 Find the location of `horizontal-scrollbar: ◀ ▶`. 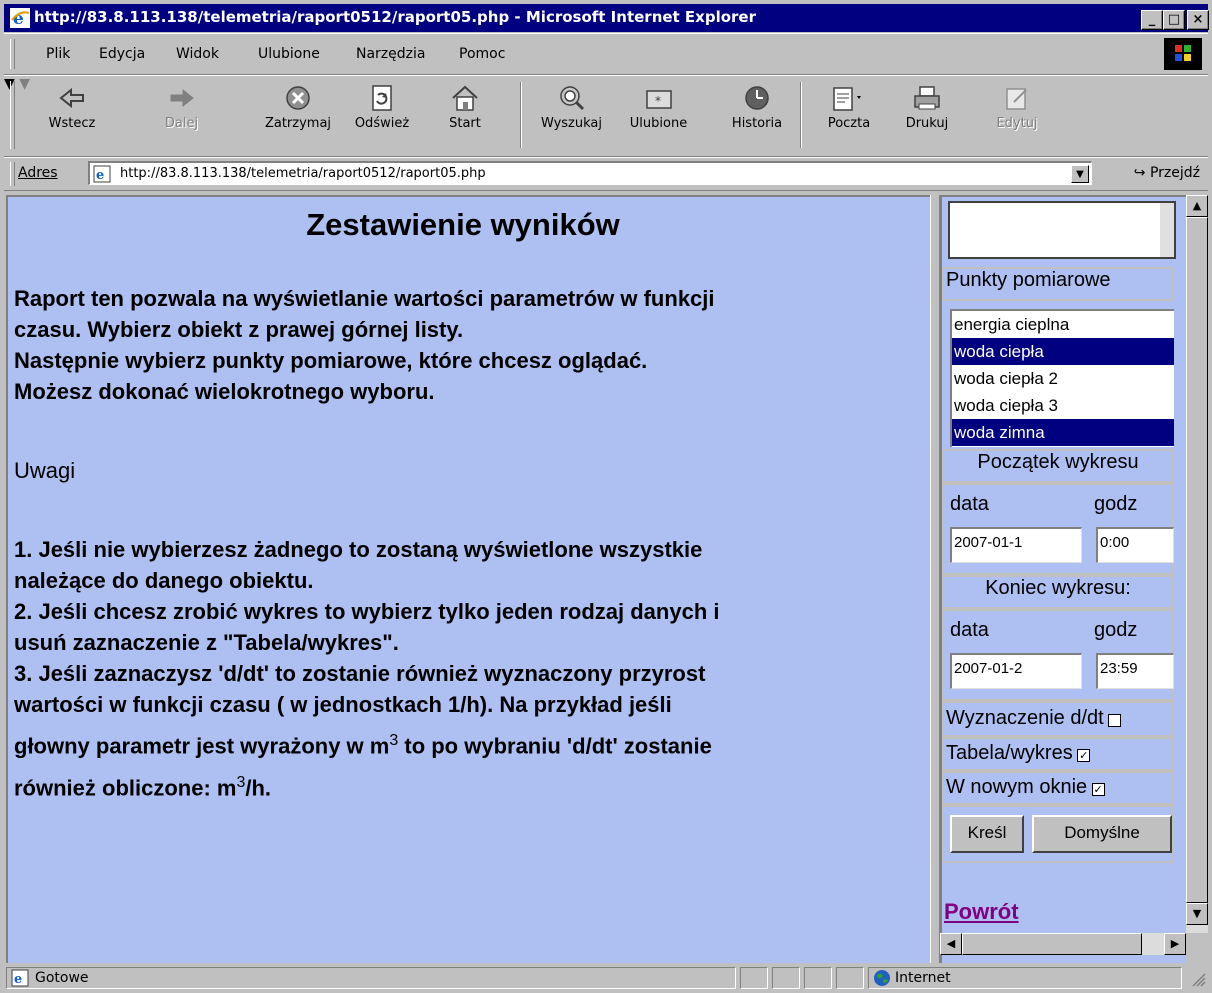

horizontal-scrollbar: ◀ ▶ is located at coordinates (1063, 944).